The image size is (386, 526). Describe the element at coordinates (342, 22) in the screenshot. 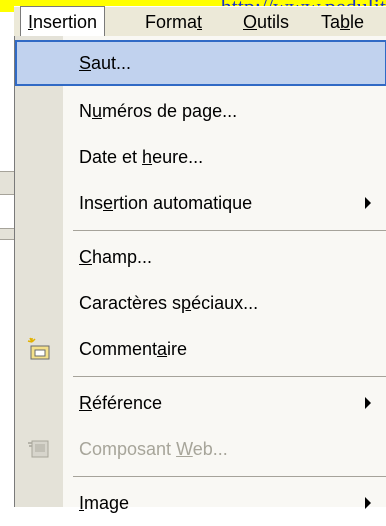

I see `menu-table: Table` at that location.